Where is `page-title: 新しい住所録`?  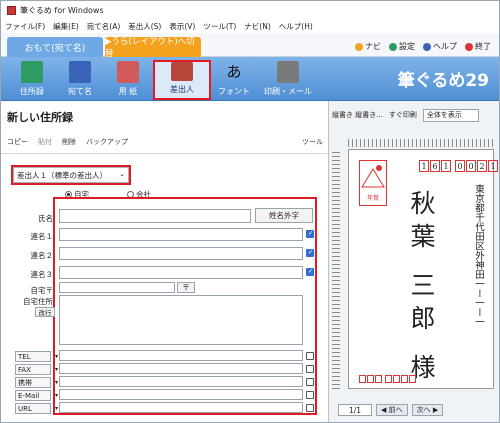
page-title: 新しい住所録 is located at coordinates (40, 117).